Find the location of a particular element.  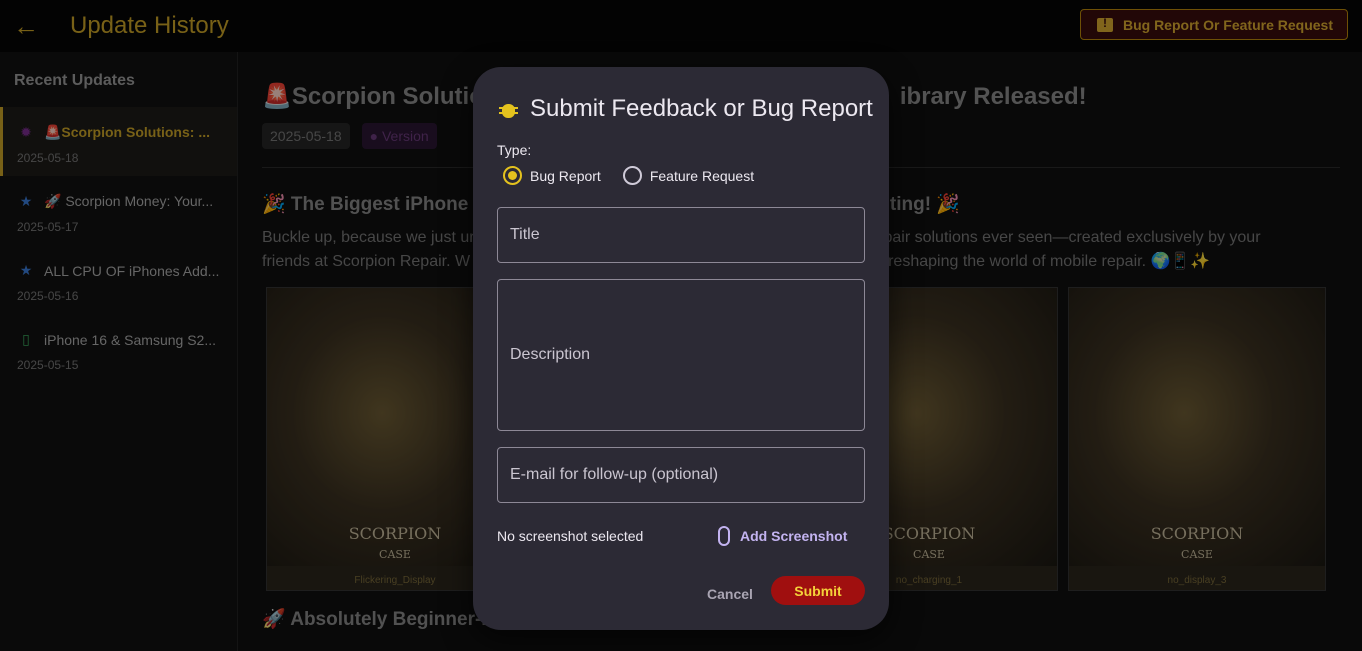

radio-label: Bug Report is located at coordinates (565, 175).